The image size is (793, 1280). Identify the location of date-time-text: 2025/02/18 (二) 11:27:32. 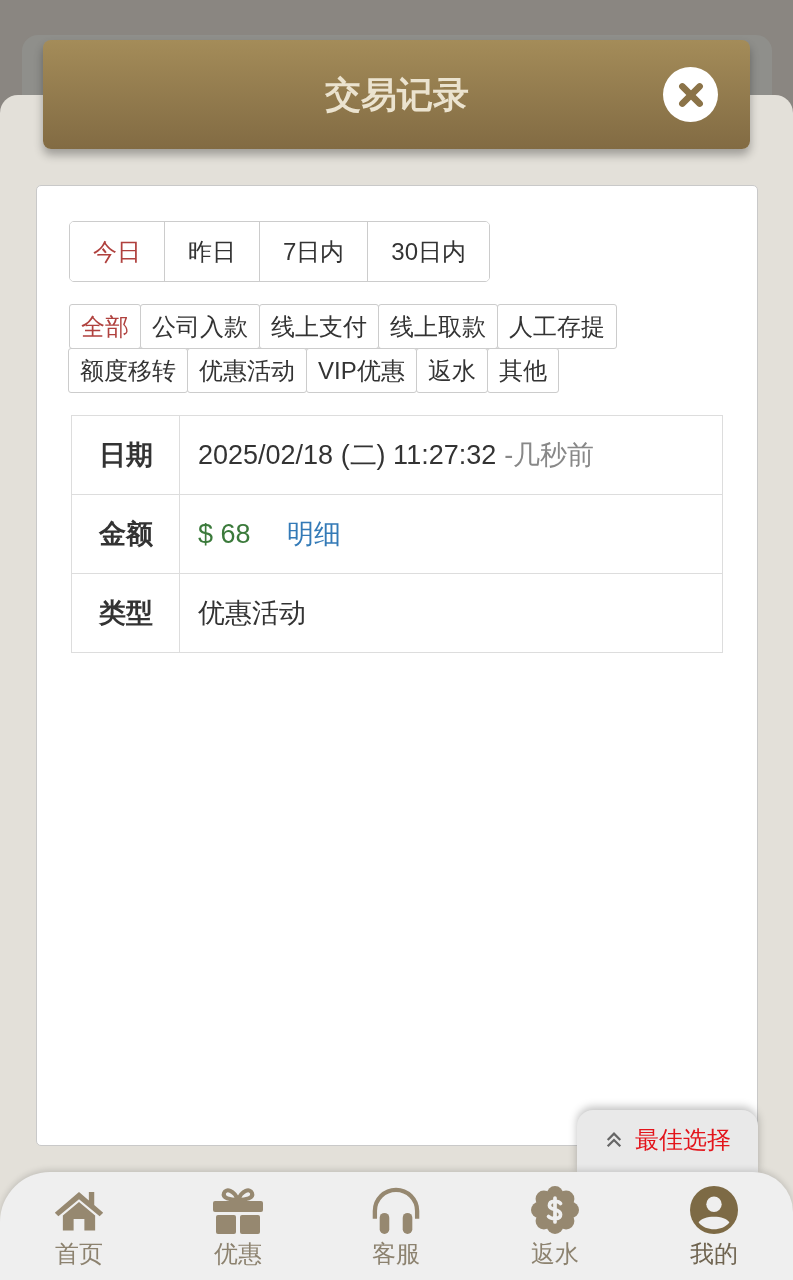
(347, 455).